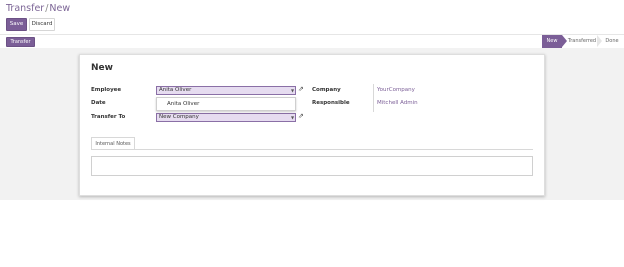  Describe the element at coordinates (312, 149) in the screenshot. I see `tab-divider` at that location.